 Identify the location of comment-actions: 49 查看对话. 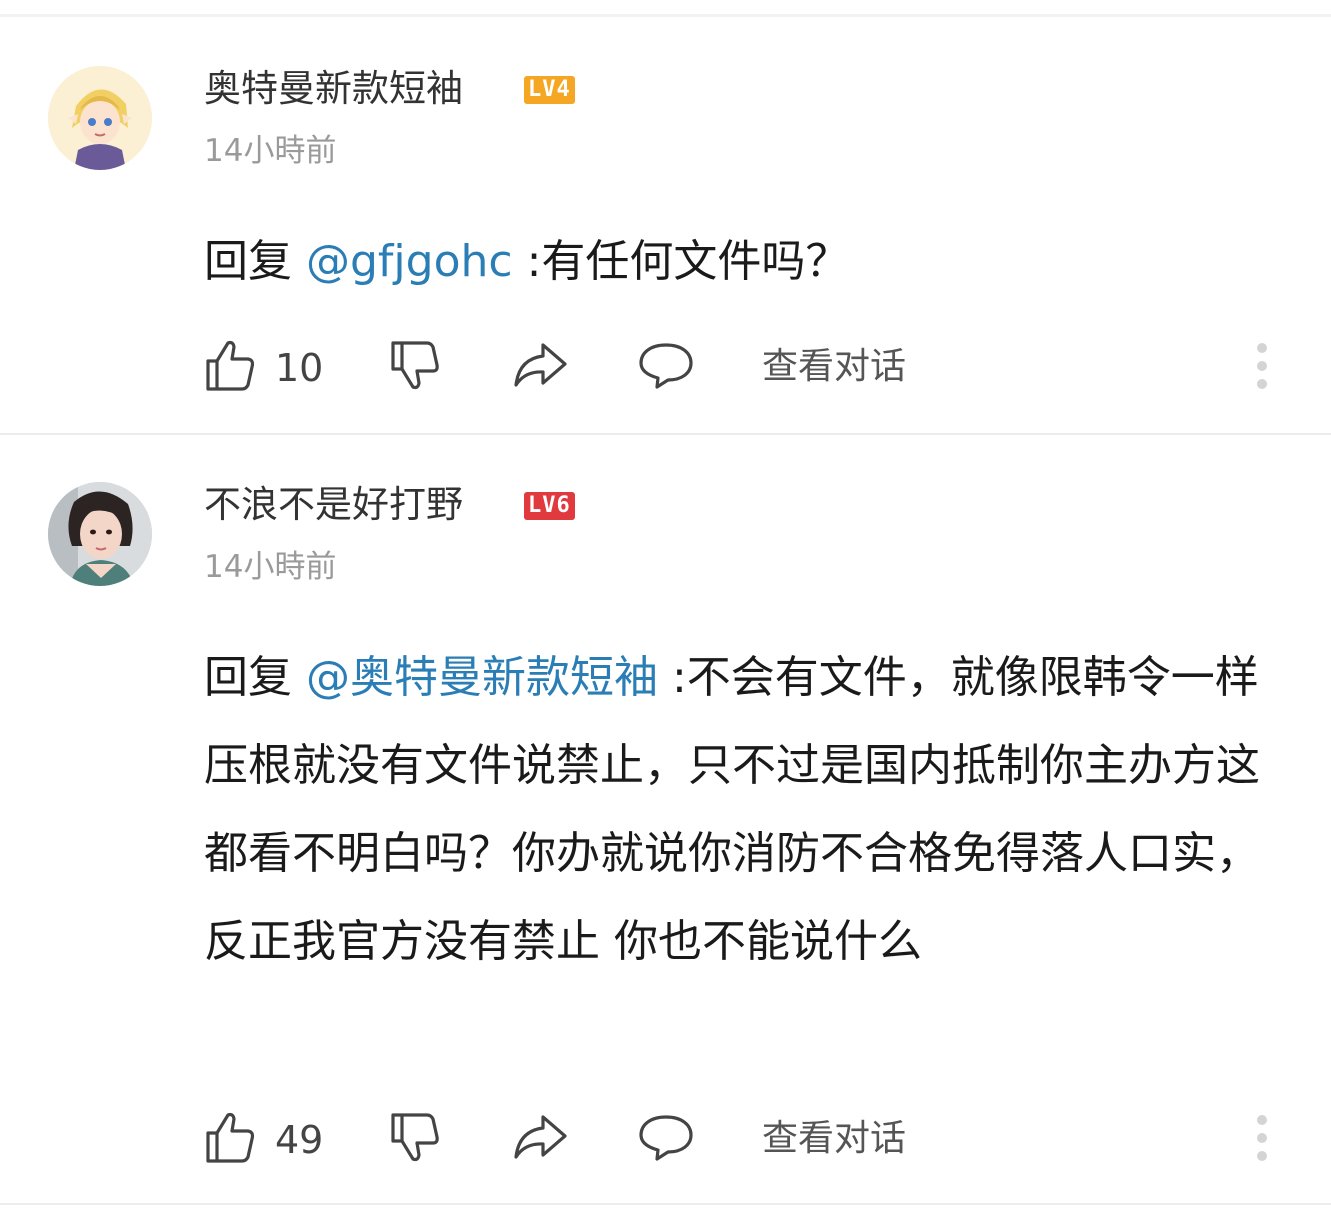
(665, 1140).